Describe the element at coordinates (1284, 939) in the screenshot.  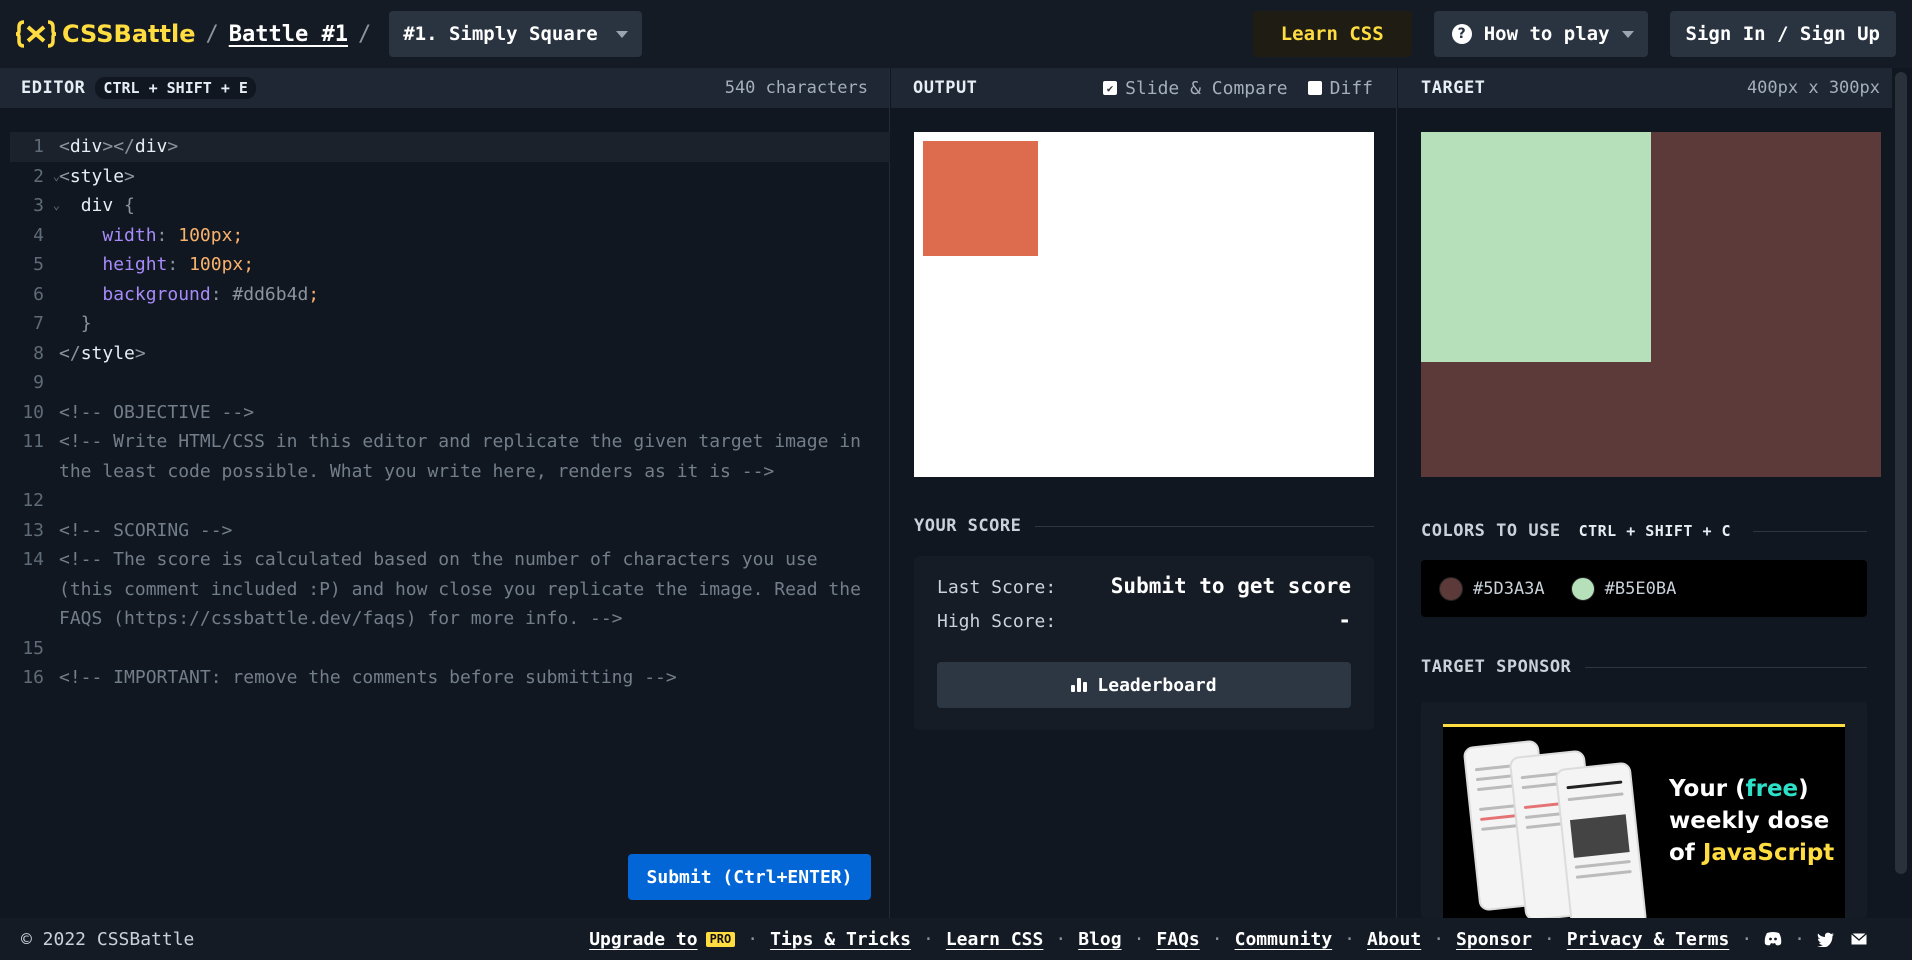
I see `community-link: Community` at that location.